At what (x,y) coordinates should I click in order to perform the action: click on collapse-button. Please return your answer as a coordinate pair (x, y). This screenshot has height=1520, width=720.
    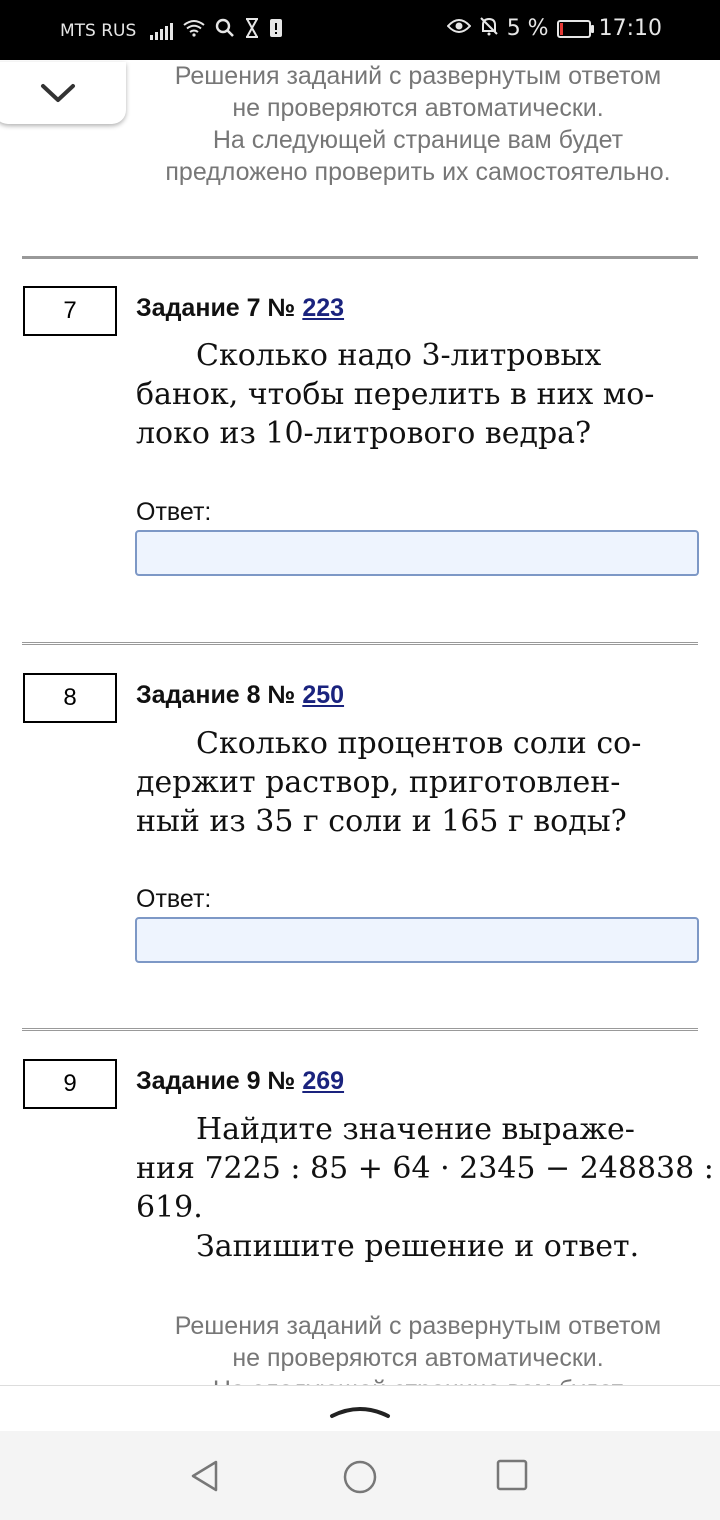
    Looking at the image, I should click on (63, 93).